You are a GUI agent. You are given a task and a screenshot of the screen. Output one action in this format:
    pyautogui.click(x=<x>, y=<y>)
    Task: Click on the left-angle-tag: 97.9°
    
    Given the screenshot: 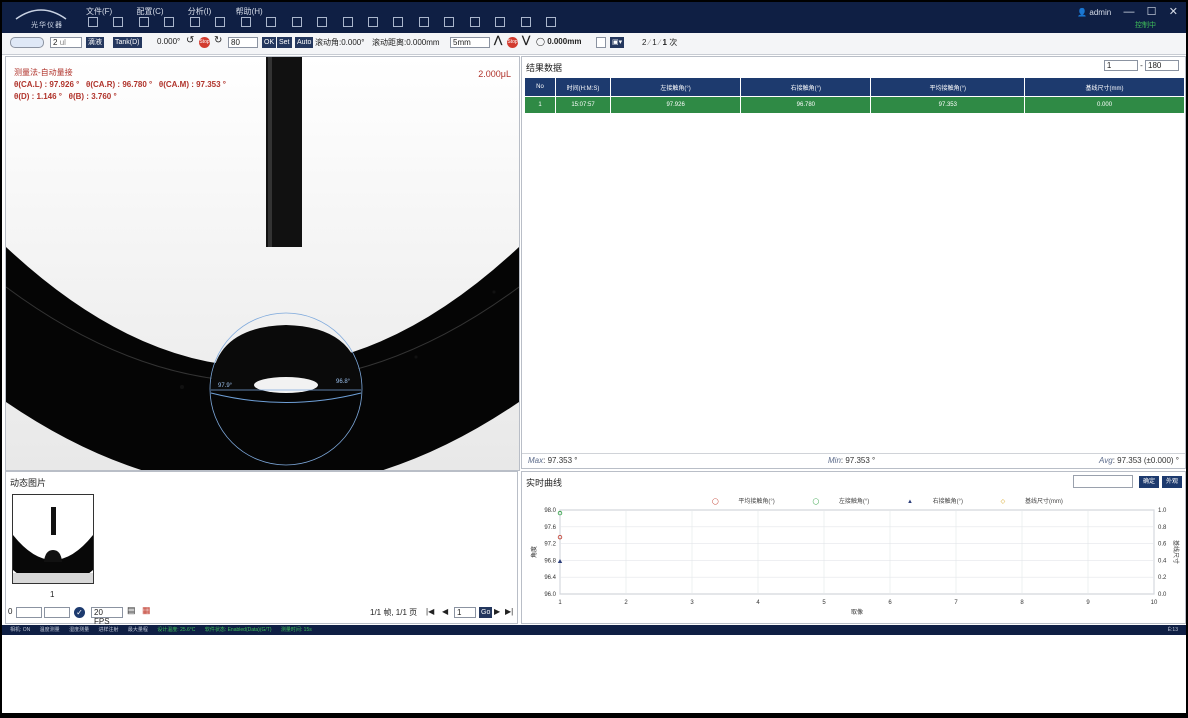 What is the action you would take?
    pyautogui.click(x=225, y=386)
    